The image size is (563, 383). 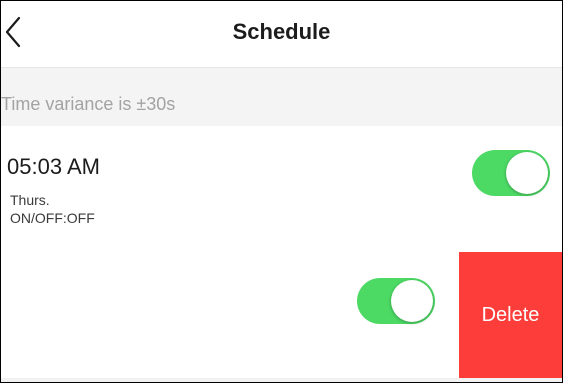 I want to click on time-variance-text: Time variance is ±30s, so click(x=88, y=104).